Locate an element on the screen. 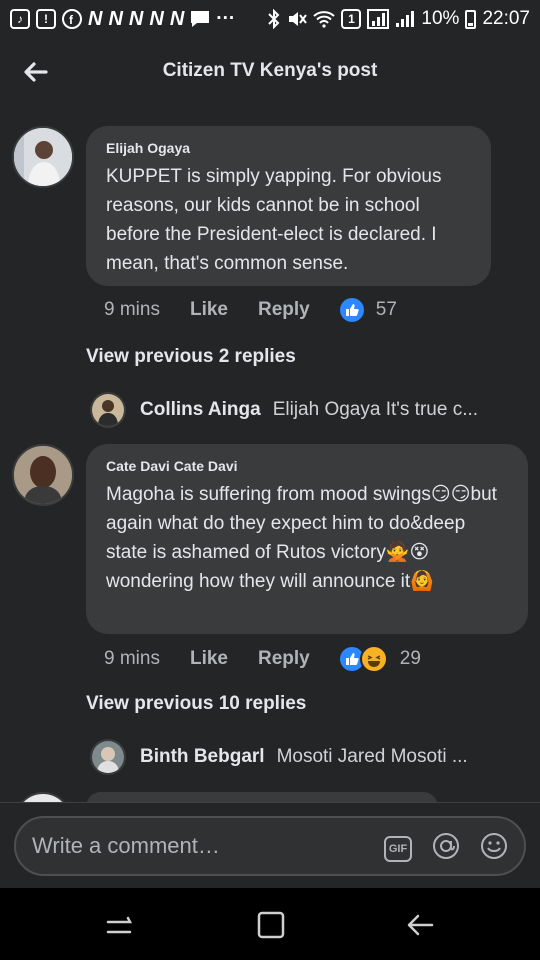 The width and height of the screenshot is (540, 960). alert-icon: ! is located at coordinates (46, 19).